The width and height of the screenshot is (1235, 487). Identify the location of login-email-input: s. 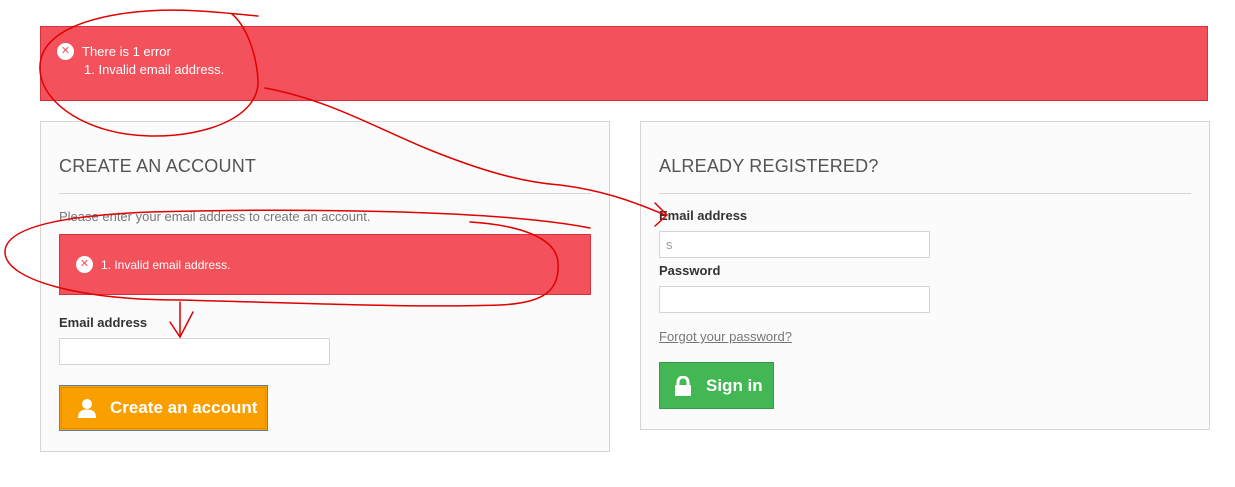
(794, 244).